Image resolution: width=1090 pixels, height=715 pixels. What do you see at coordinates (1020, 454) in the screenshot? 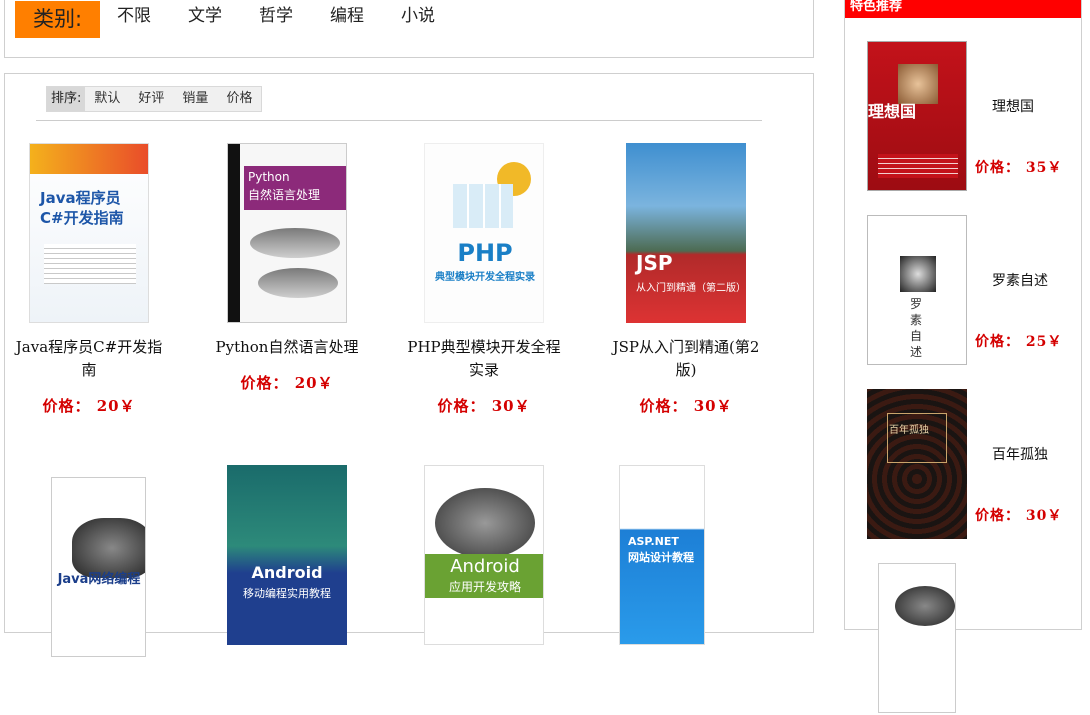
I see `book-title: 百年孤独` at bounding box center [1020, 454].